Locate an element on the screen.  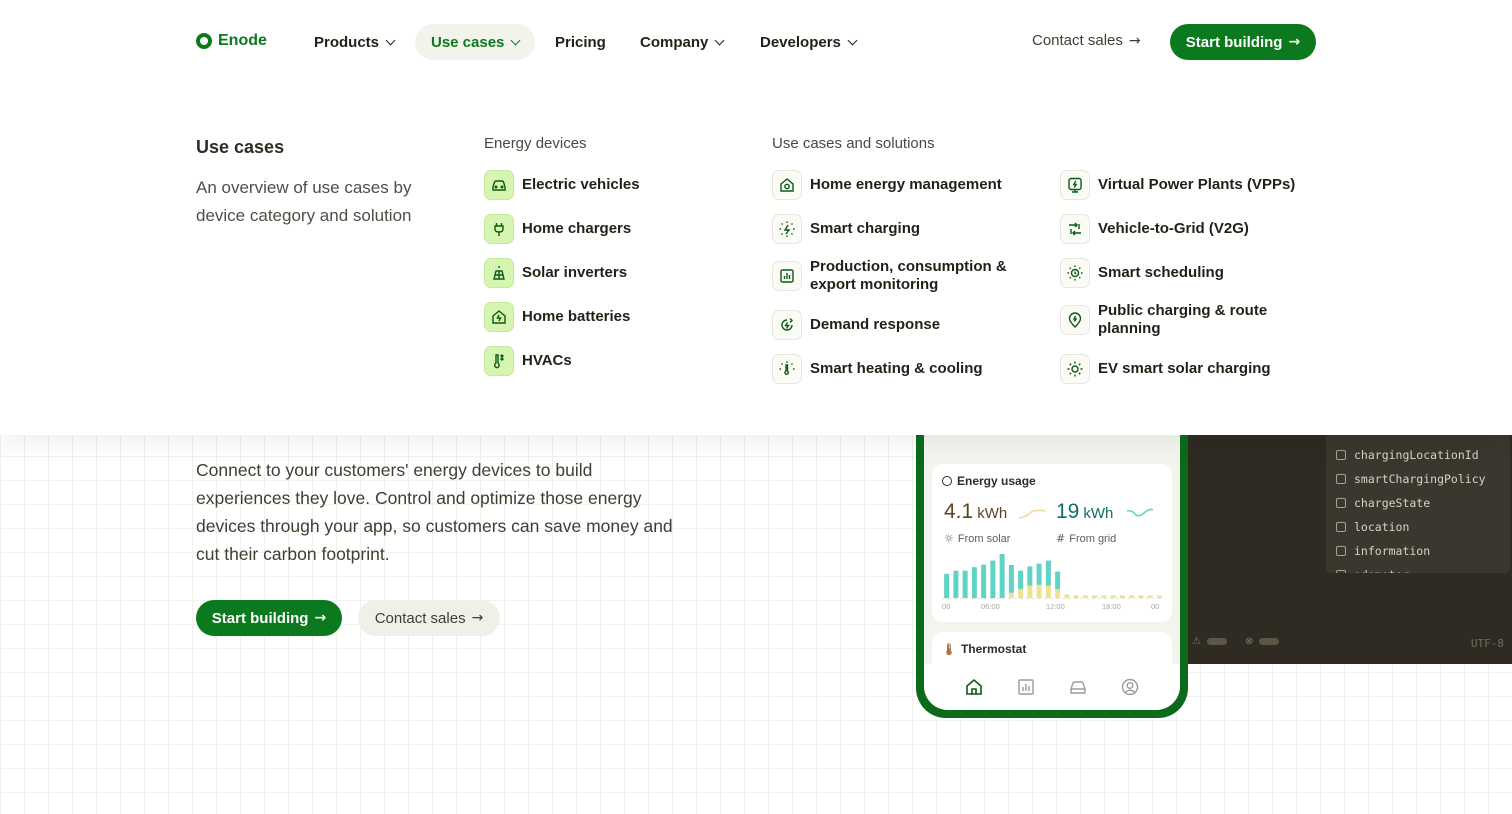
menu-item-label: Home energy management is located at coordinates (906, 184).